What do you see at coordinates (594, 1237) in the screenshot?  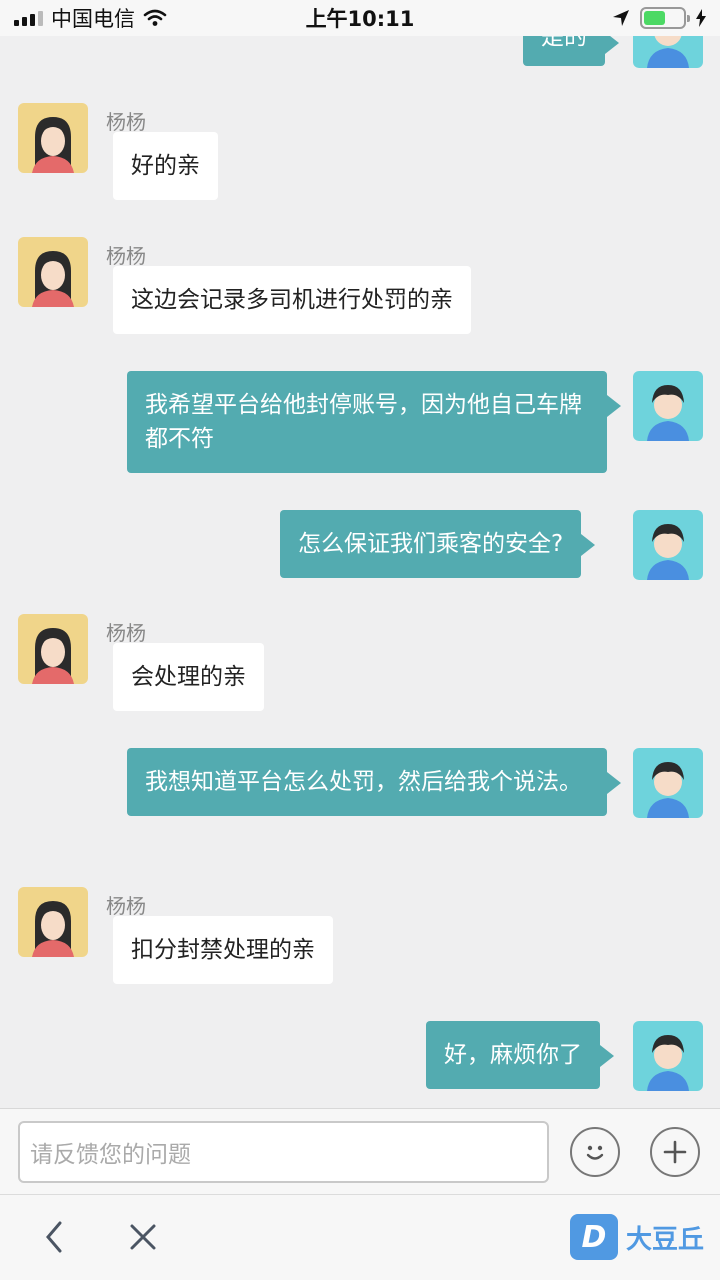 I see `watermark-logo: D` at bounding box center [594, 1237].